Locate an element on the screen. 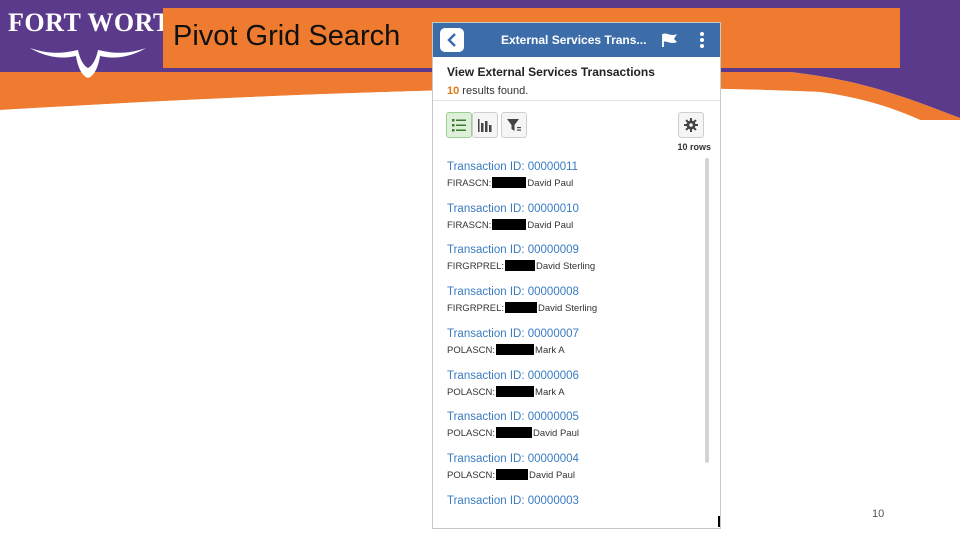  back-button is located at coordinates (452, 40).